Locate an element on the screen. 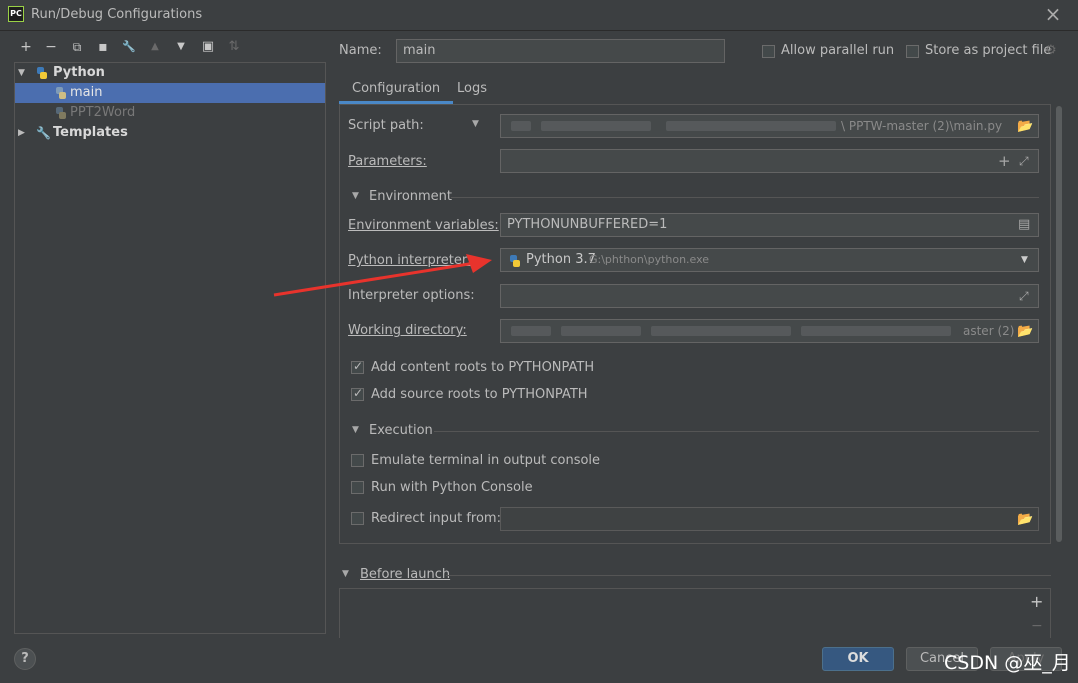 Image resolution: width=1078 pixels, height=683 pixels. script-type-dropdown-icon: ▼ is located at coordinates (475, 124).